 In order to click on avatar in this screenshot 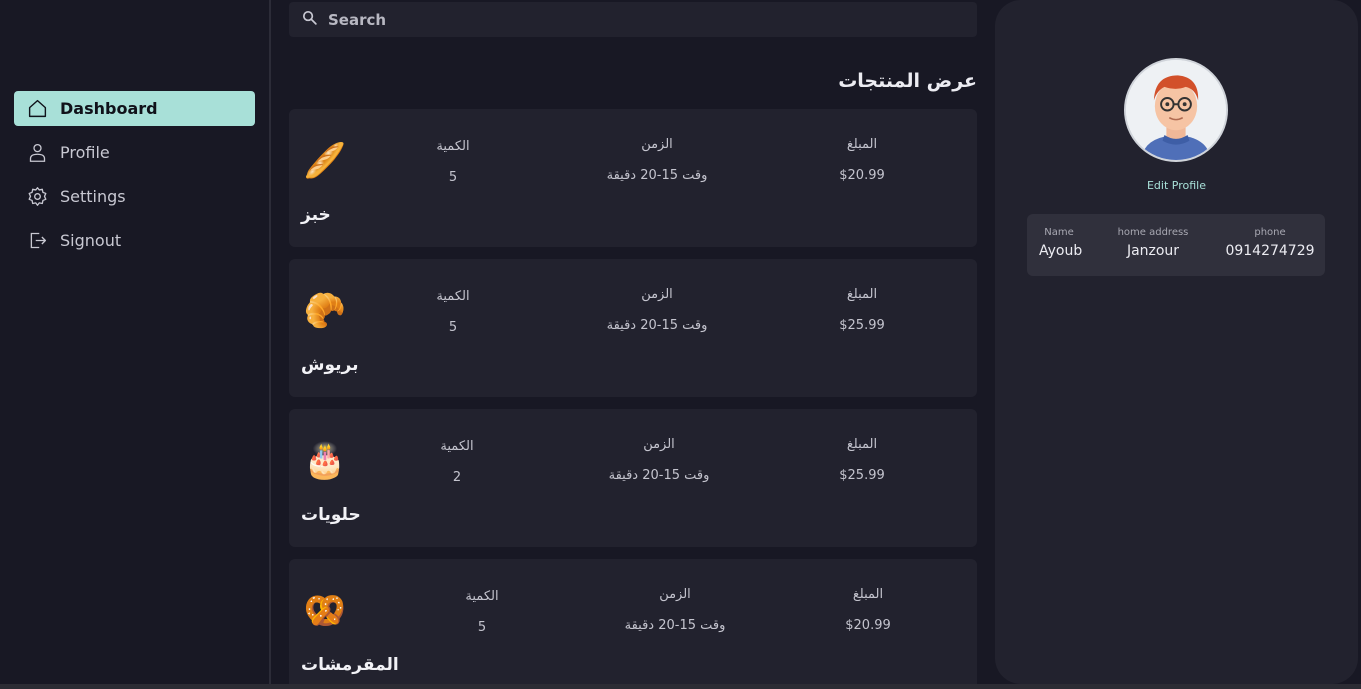, I will do `click(1176, 110)`.